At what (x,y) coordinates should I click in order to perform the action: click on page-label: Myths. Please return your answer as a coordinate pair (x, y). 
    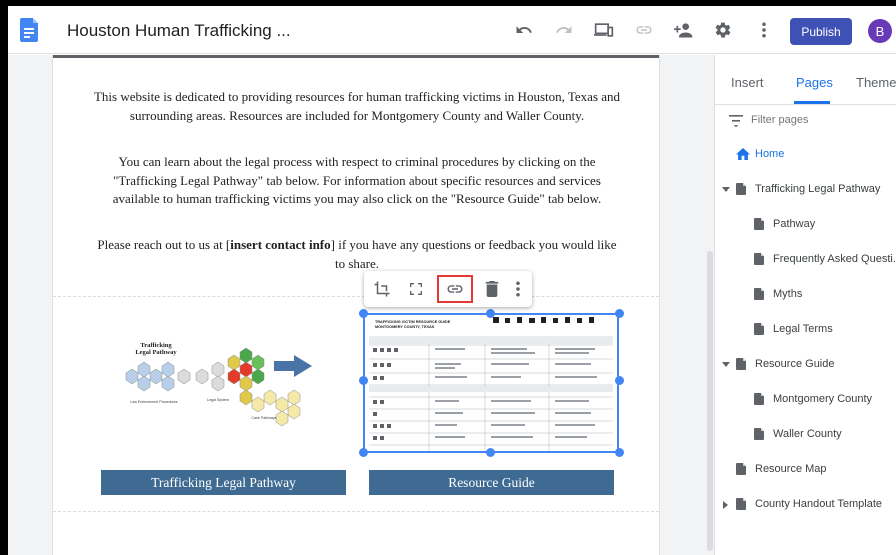
    Looking at the image, I should click on (788, 294).